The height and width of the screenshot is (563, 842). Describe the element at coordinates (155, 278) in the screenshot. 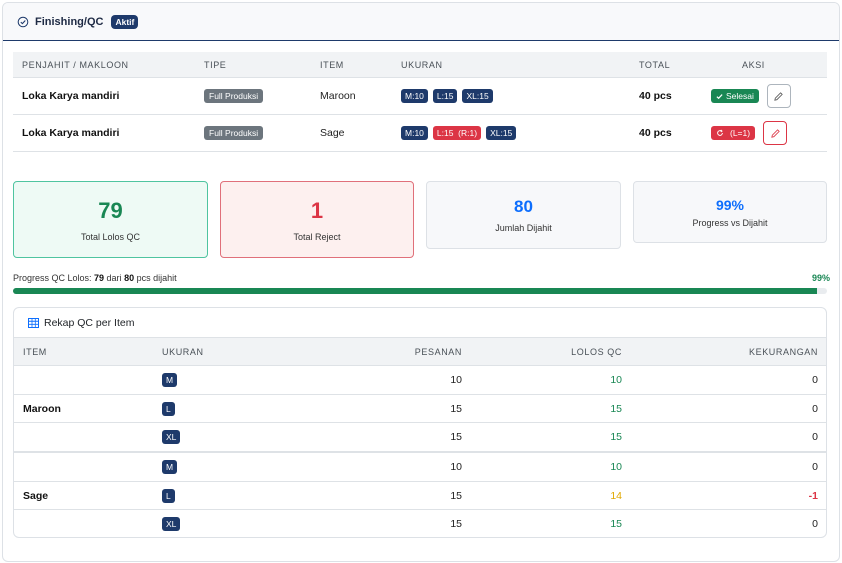

I see `progress-suffix: pcs dijahit` at that location.